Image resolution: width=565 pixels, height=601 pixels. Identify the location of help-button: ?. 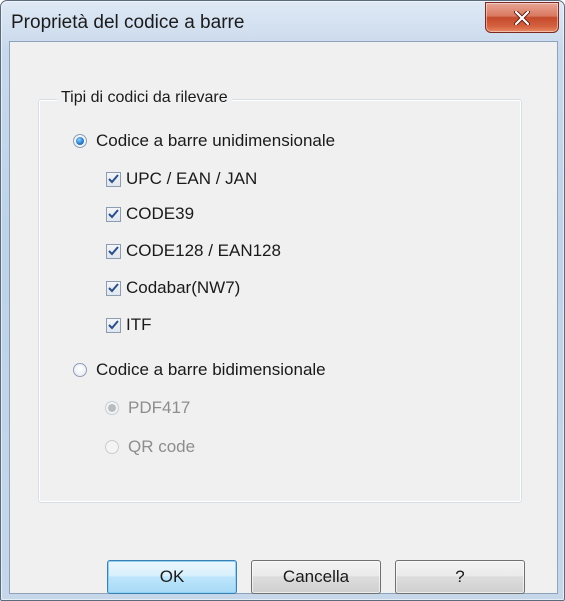
(460, 577).